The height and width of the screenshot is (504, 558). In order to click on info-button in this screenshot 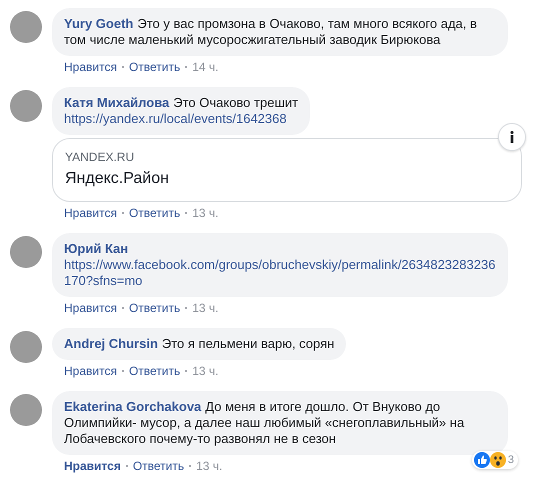, I will do `click(512, 137)`.